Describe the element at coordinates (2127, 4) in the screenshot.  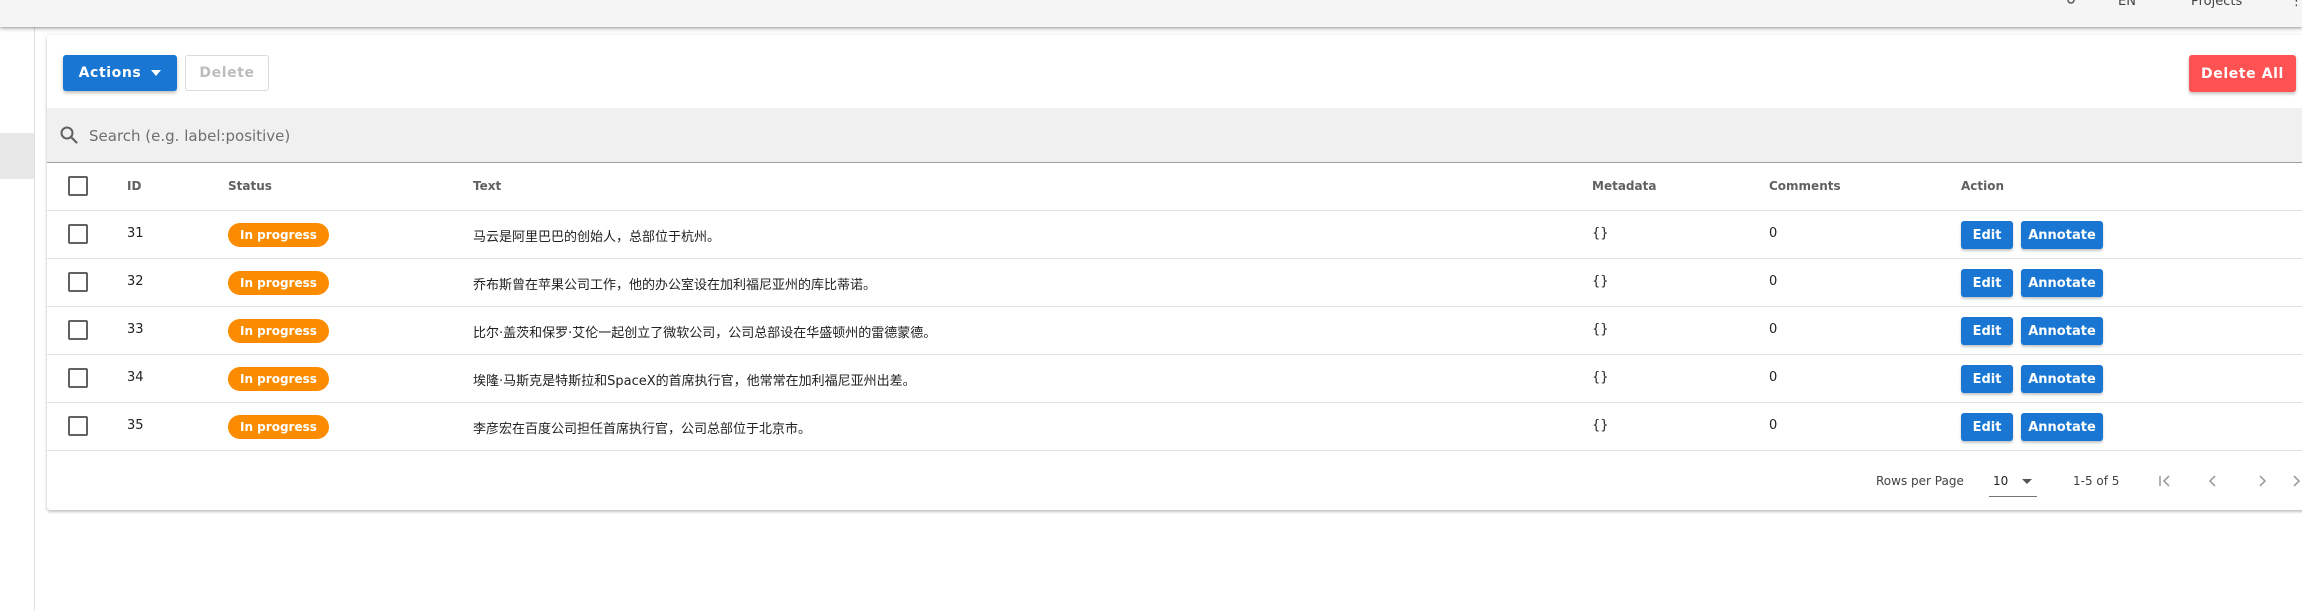
I see `language-menu: EN` at that location.